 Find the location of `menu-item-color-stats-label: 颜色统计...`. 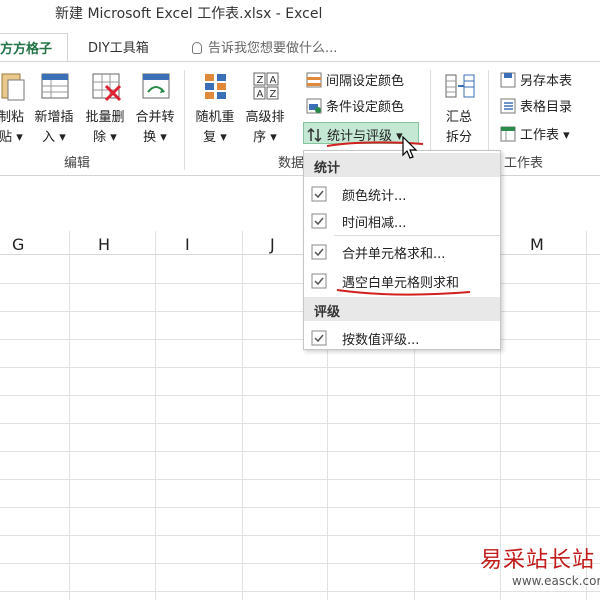

menu-item-color-stats-label: 颜色统计... is located at coordinates (374, 196).